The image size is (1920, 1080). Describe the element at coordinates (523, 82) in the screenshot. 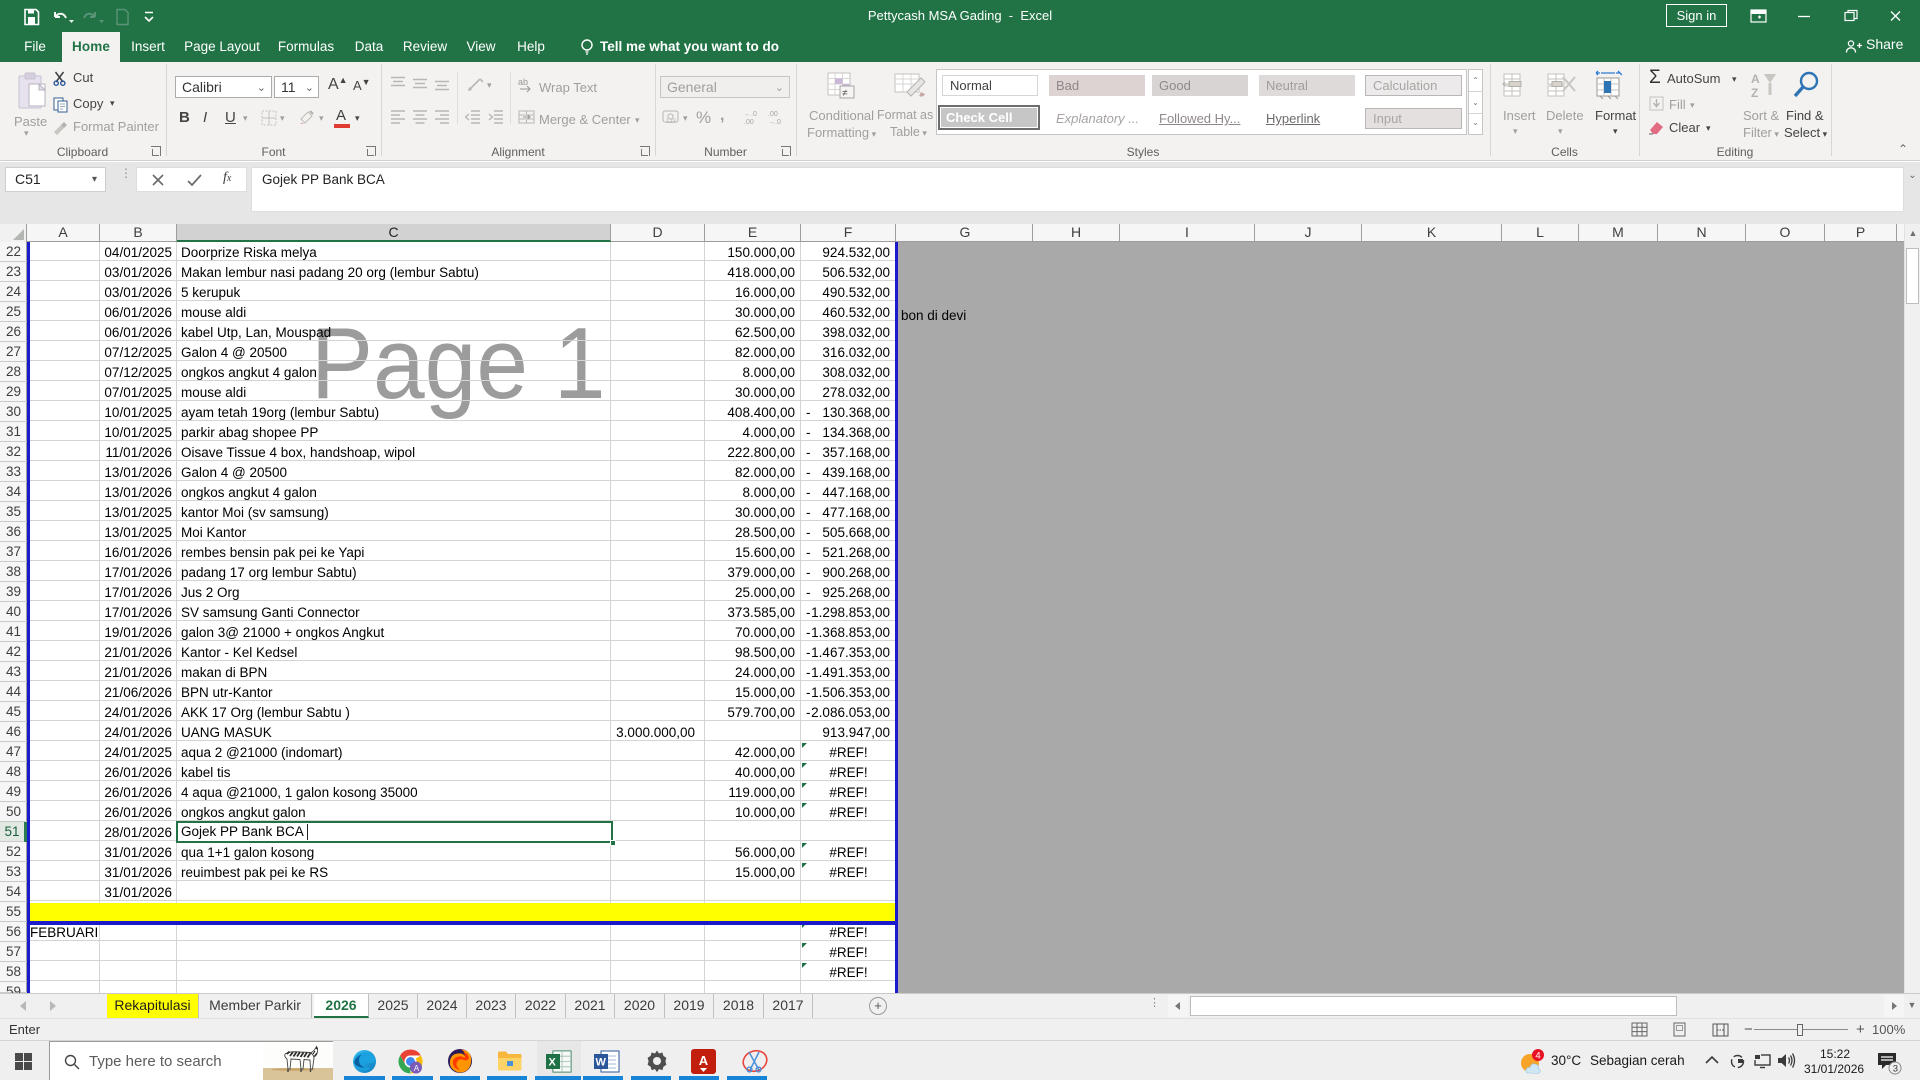

I see `svg-text: ab` at that location.